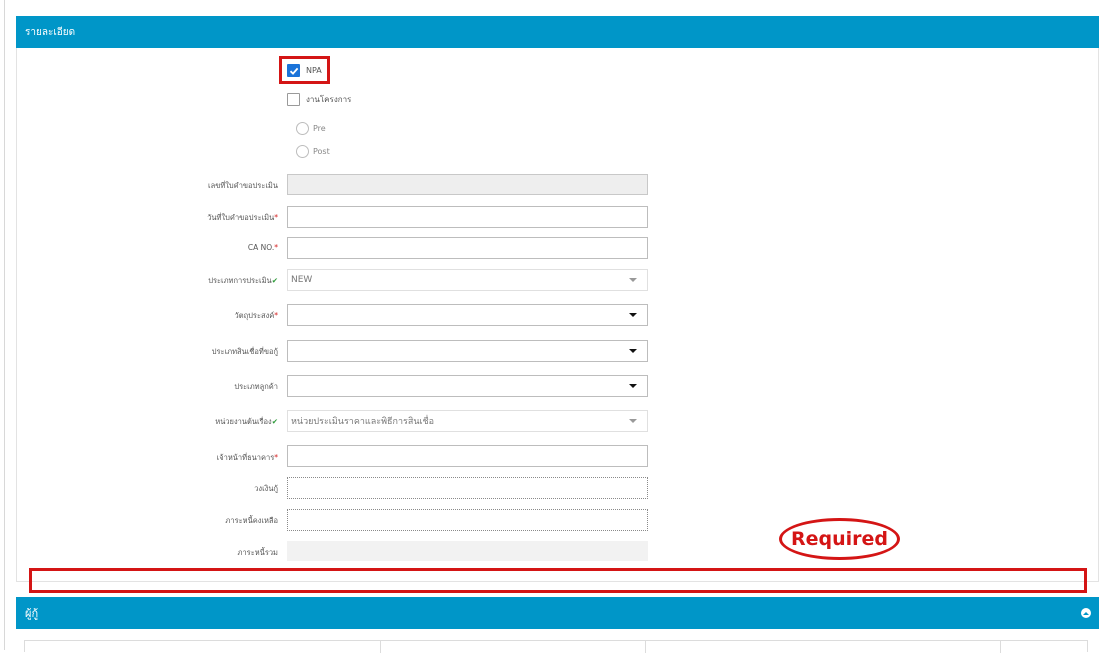 The height and width of the screenshot is (653, 1107). Describe the element at coordinates (32, 613) in the screenshot. I see `borrower-panel-title: ผู้กู้` at that location.